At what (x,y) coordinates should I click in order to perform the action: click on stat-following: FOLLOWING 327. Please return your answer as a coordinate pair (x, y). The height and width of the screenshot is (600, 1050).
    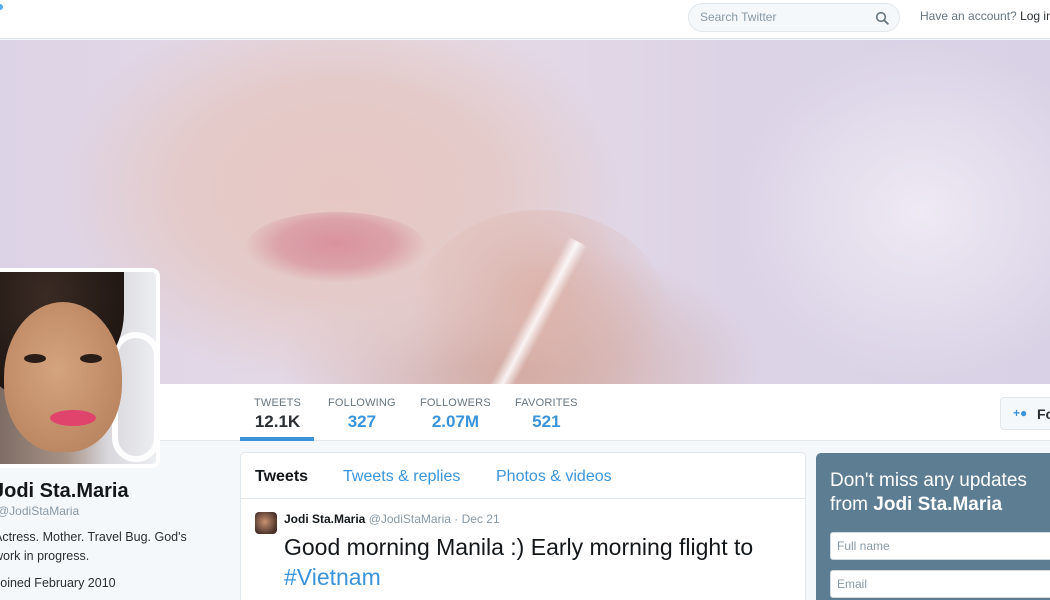
    Looking at the image, I should click on (362, 414).